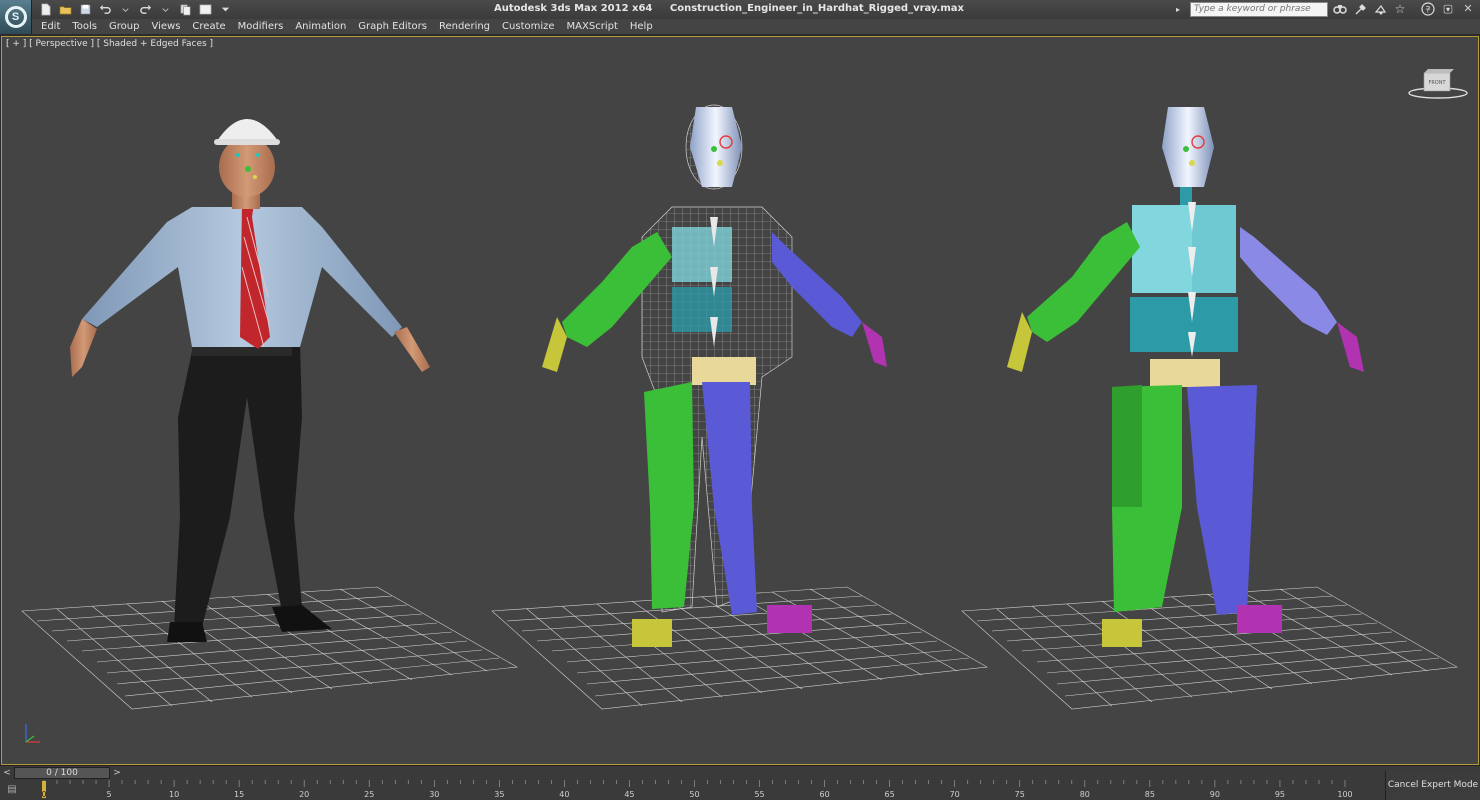 This screenshot has width=1480, height=800. What do you see at coordinates (165, 26) in the screenshot?
I see `menu-views: Views` at bounding box center [165, 26].